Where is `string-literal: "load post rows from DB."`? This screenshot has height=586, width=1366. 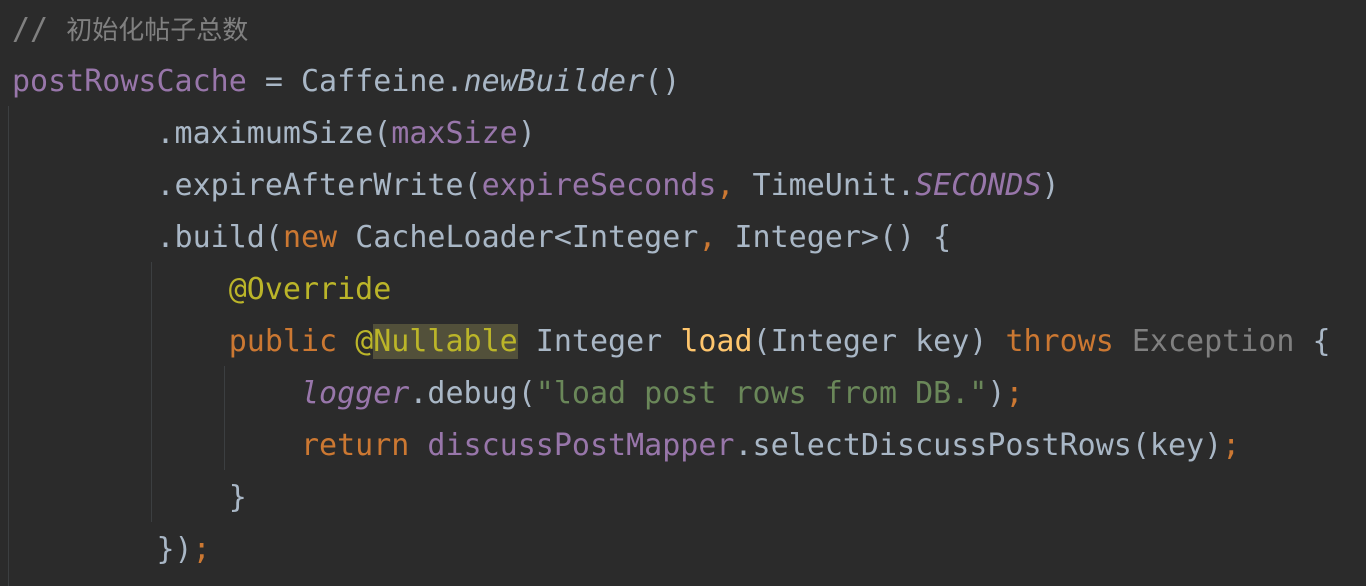
string-literal: "load post rows from DB." is located at coordinates (761, 393).